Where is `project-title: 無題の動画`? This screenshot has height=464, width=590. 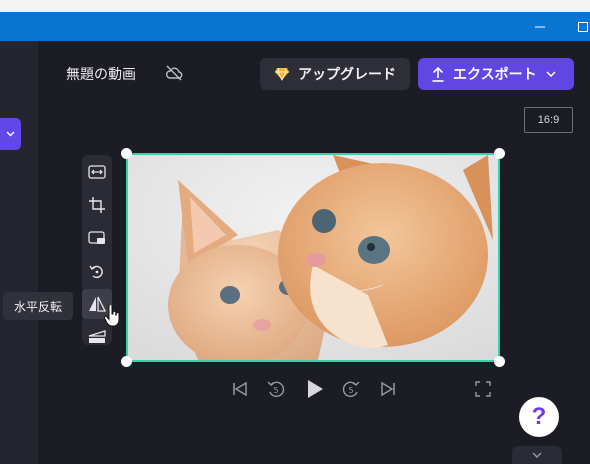 project-title: 無題の動画 is located at coordinates (101, 74).